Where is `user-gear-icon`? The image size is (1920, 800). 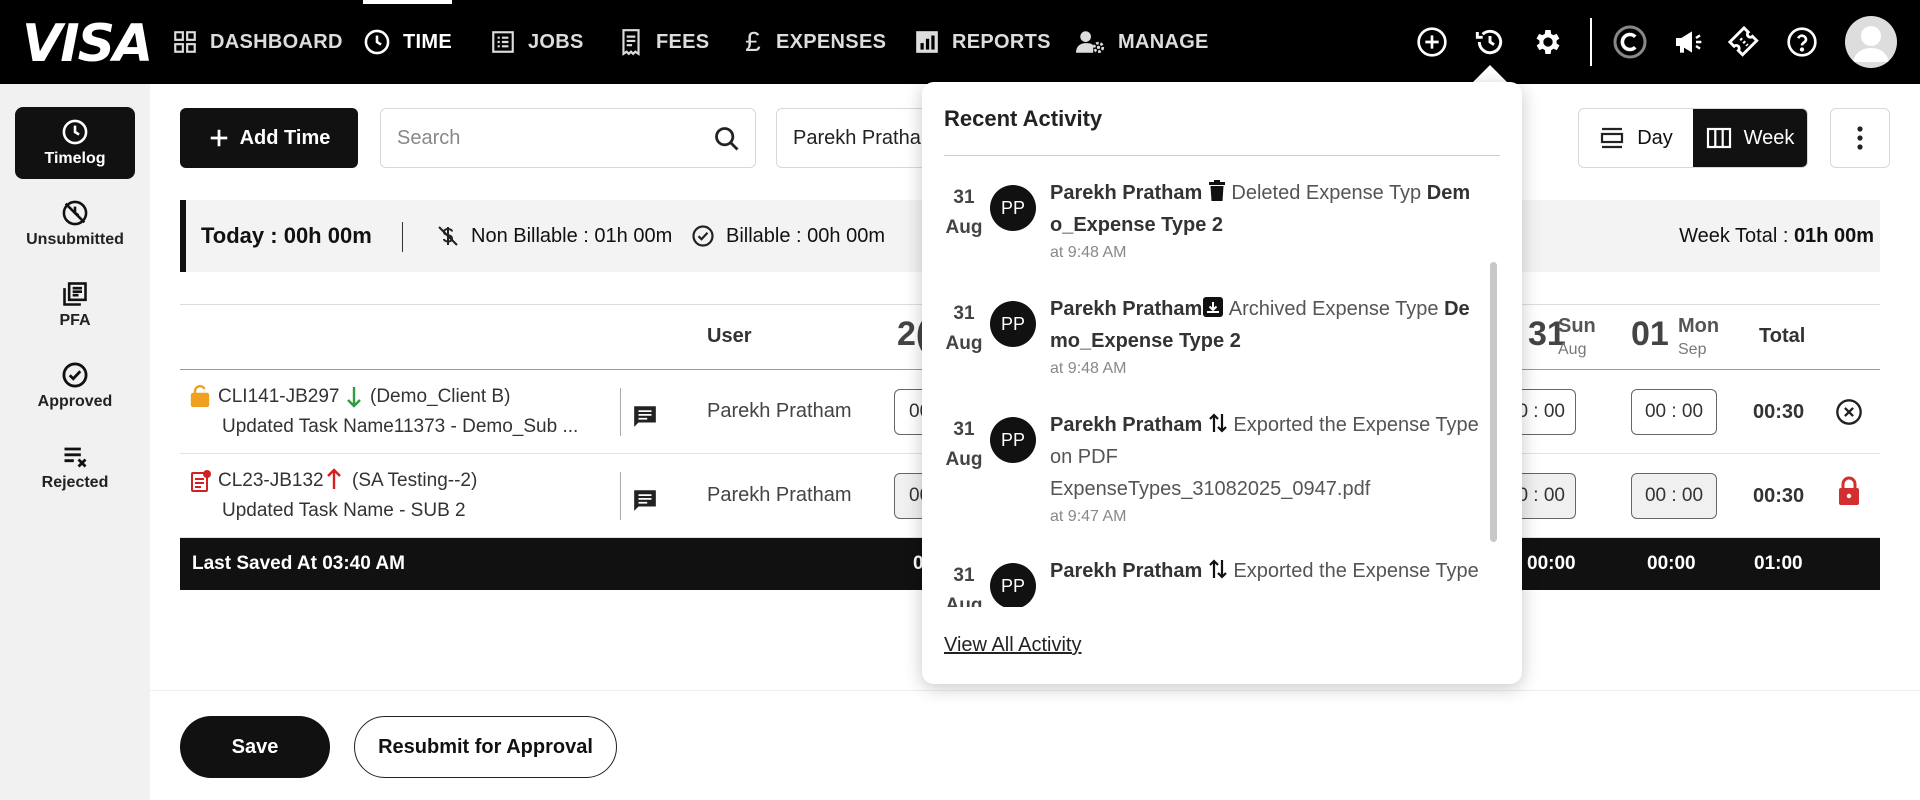
user-gear-icon is located at coordinates (1090, 42).